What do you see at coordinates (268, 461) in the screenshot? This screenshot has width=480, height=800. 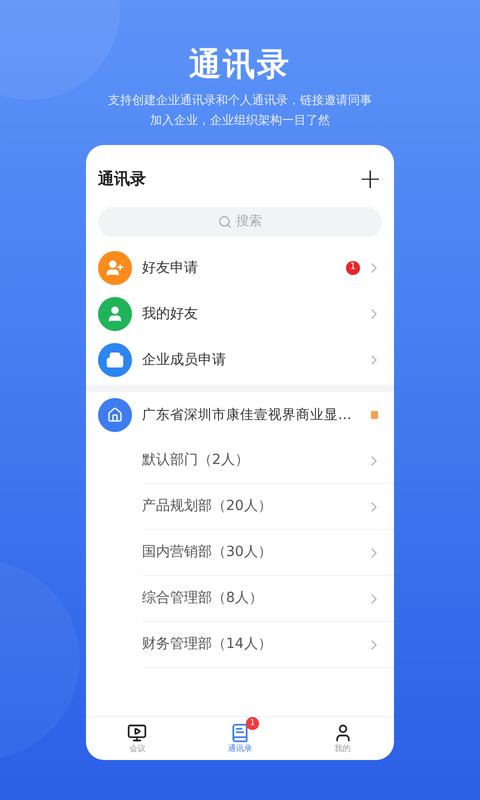 I see `department-item: 默认部门（2人）` at bounding box center [268, 461].